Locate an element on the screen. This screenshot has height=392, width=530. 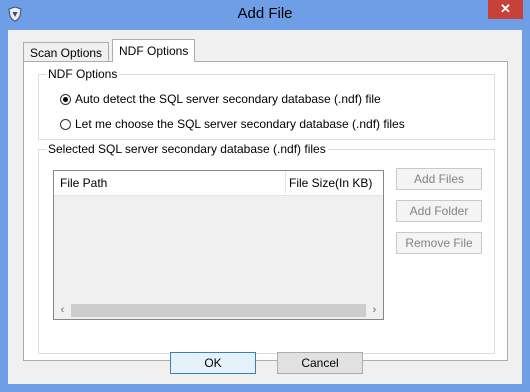
column-divider is located at coordinates (285, 182).